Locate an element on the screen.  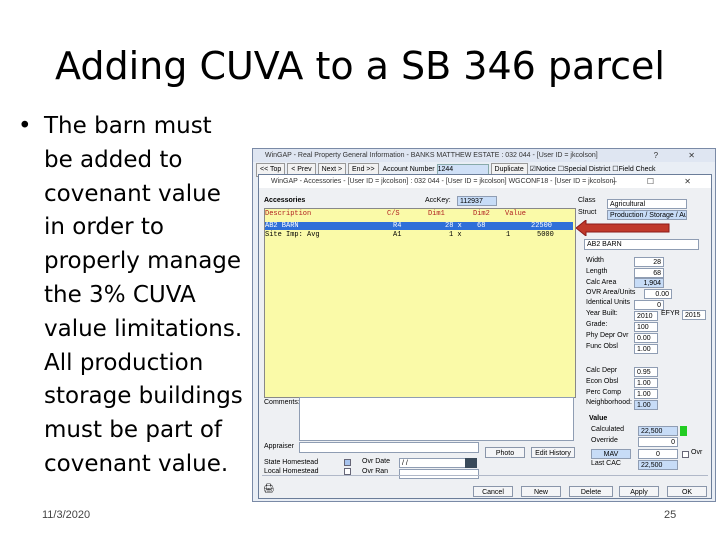
cell-description: Site Imp: Avg is located at coordinates (292, 235).